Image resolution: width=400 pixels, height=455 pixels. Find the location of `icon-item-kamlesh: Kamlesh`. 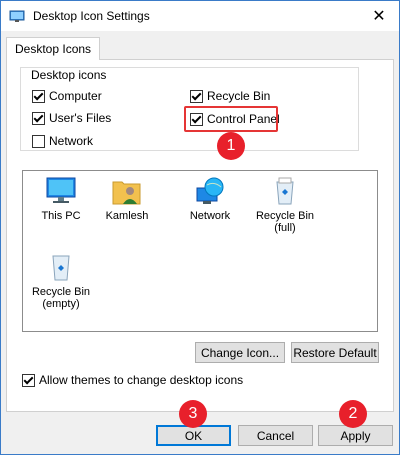

icon-item-kamlesh: Kamlesh is located at coordinates (127, 199).